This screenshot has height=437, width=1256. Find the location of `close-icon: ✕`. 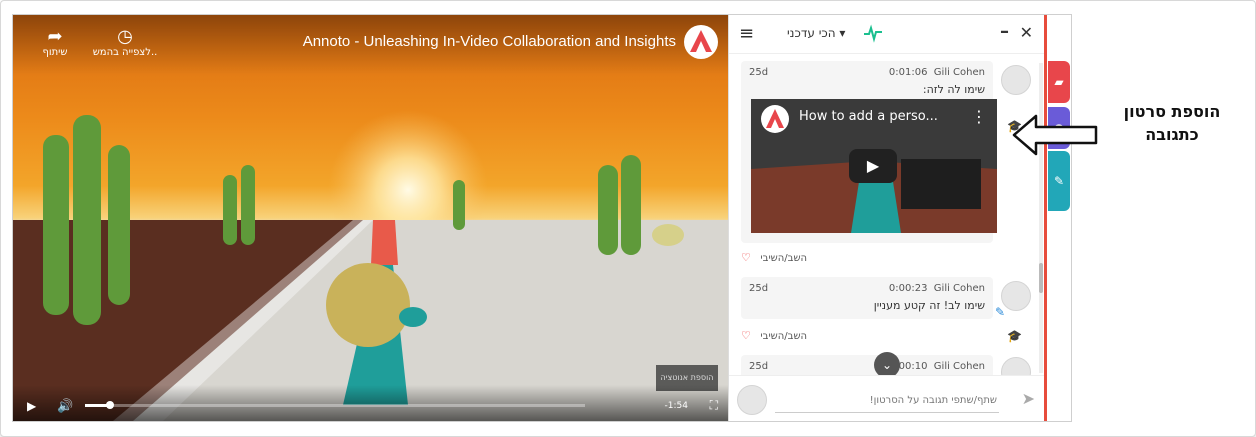

close-icon: ✕ is located at coordinates (1026, 32).